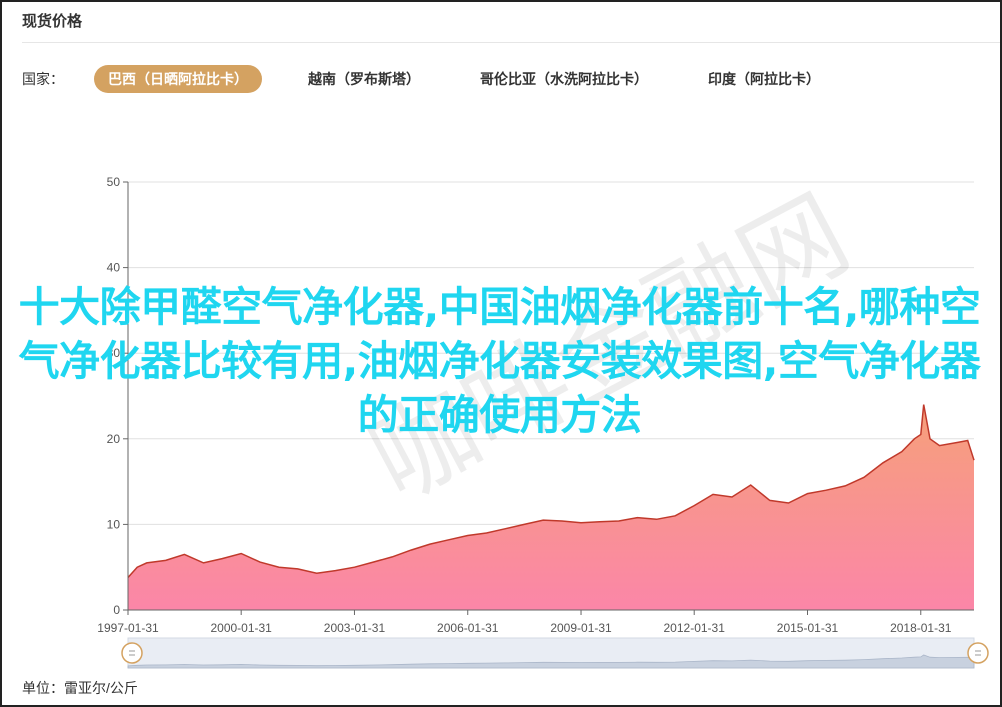  What do you see at coordinates (921, 628) in the screenshot?
I see `x-tick-label: 2018-01-31` at bounding box center [921, 628].